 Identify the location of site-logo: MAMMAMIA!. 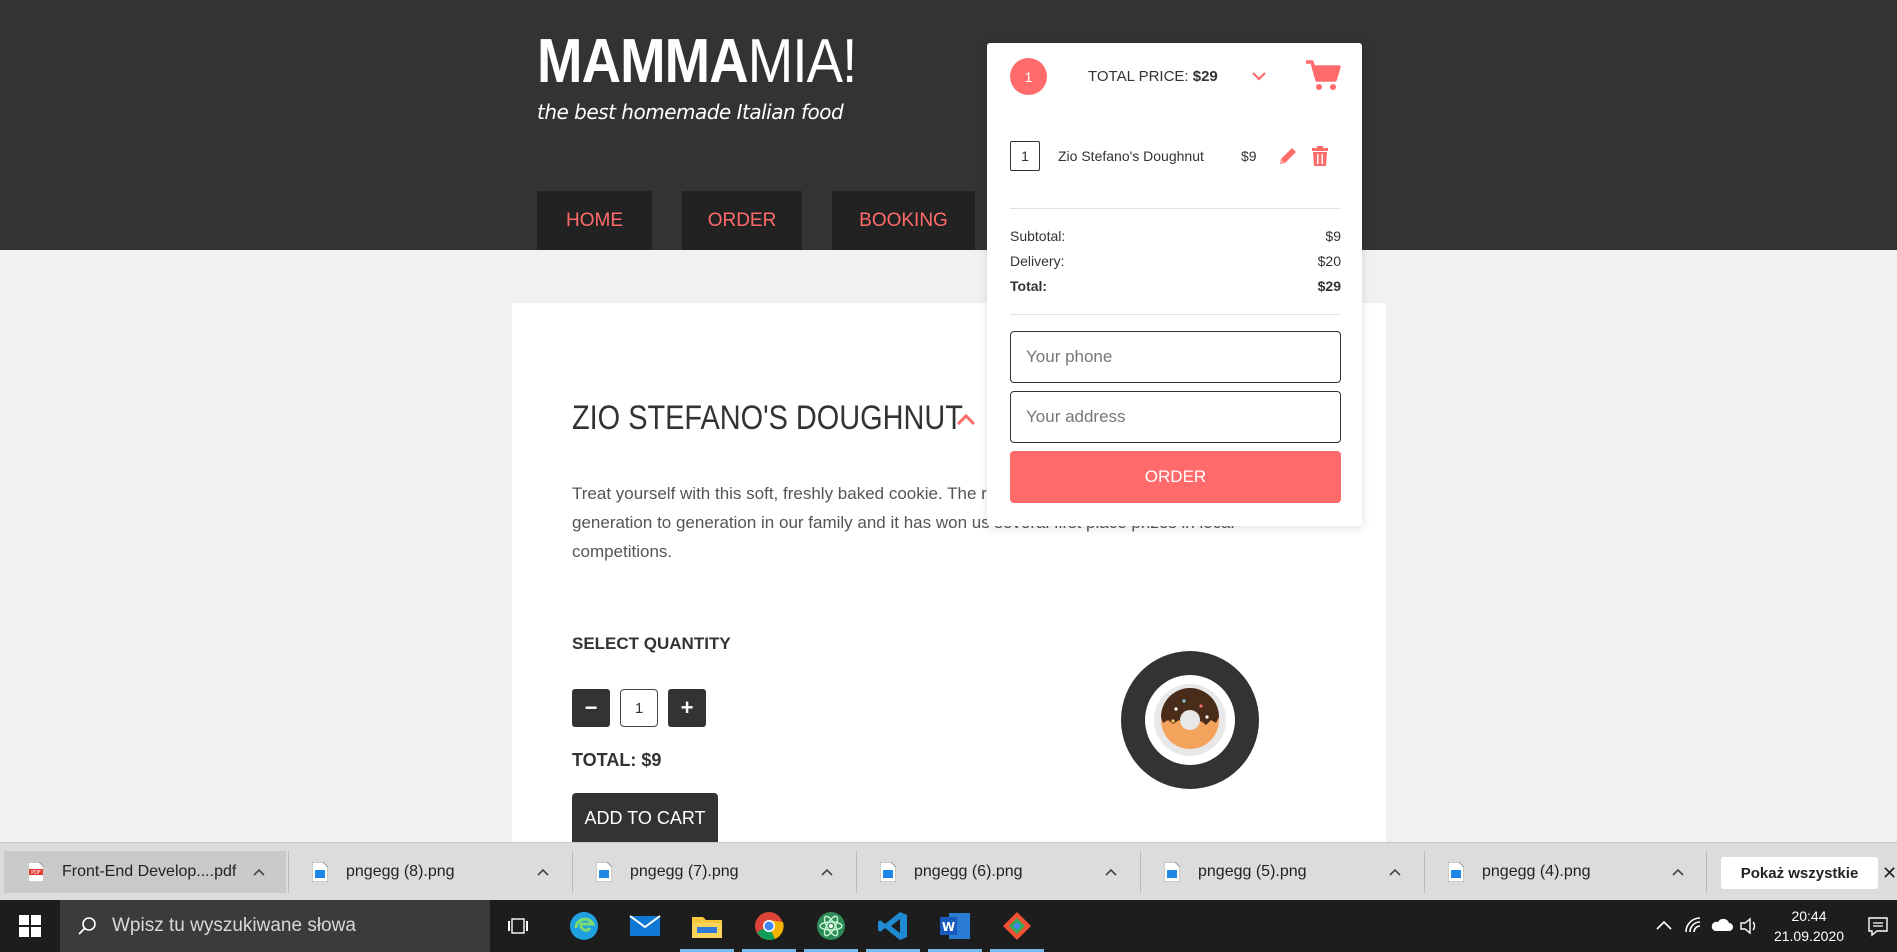
(697, 62).